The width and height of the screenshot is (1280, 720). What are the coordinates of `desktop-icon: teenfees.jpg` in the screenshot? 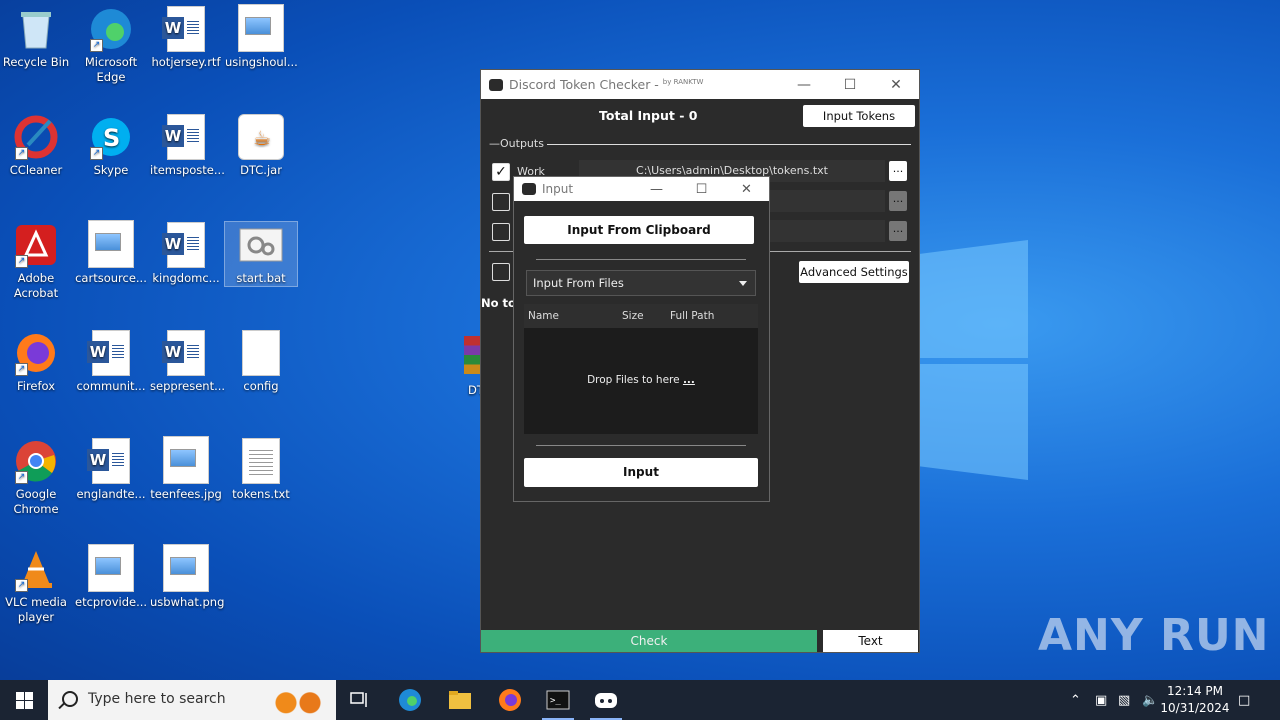 It's located at (186, 468).